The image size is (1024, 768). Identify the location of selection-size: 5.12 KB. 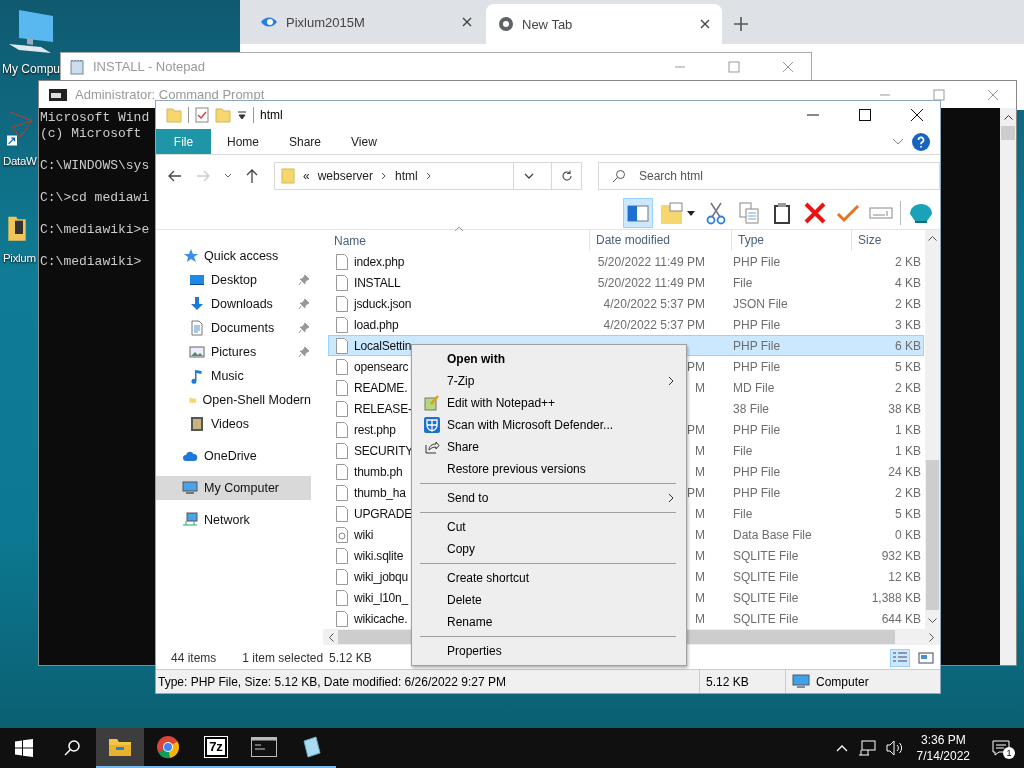
(350, 658).